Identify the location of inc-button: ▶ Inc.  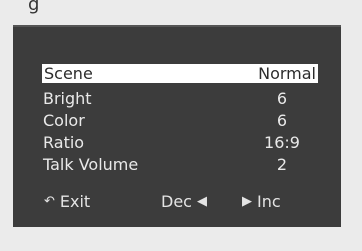
(261, 201).